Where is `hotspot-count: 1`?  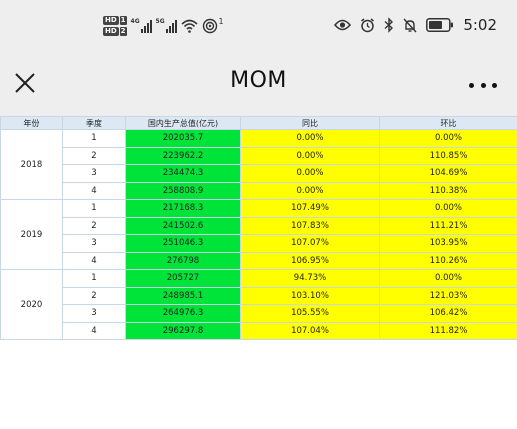 hotspot-count: 1 is located at coordinates (221, 21).